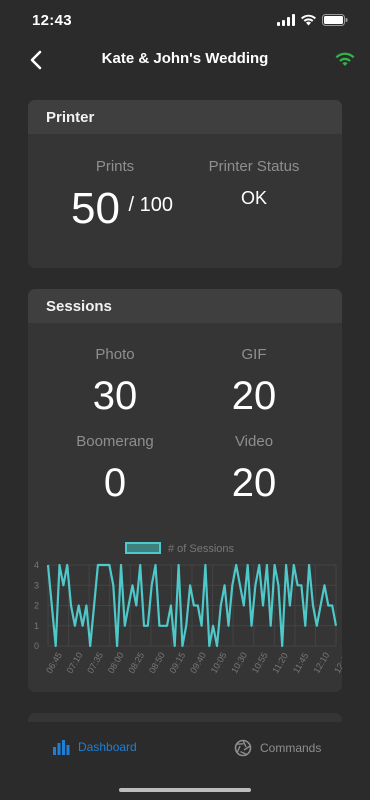  Describe the element at coordinates (291, 748) in the screenshot. I see `tab-commands-label: Commands` at that location.